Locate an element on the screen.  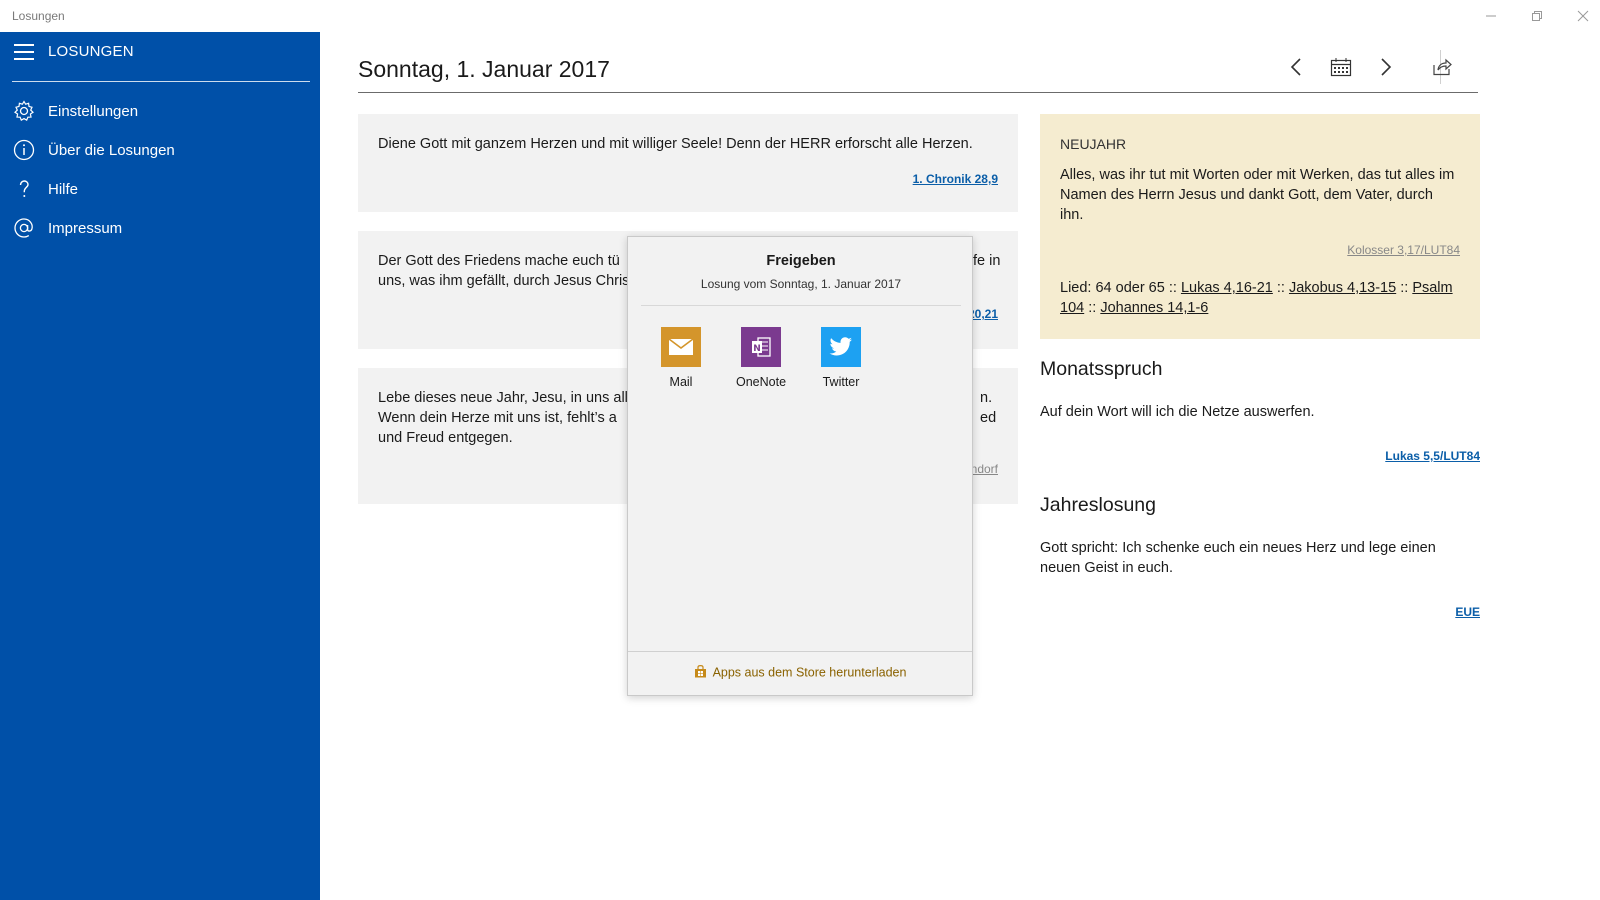
share-app-mail: Mail is located at coordinates (681, 358).